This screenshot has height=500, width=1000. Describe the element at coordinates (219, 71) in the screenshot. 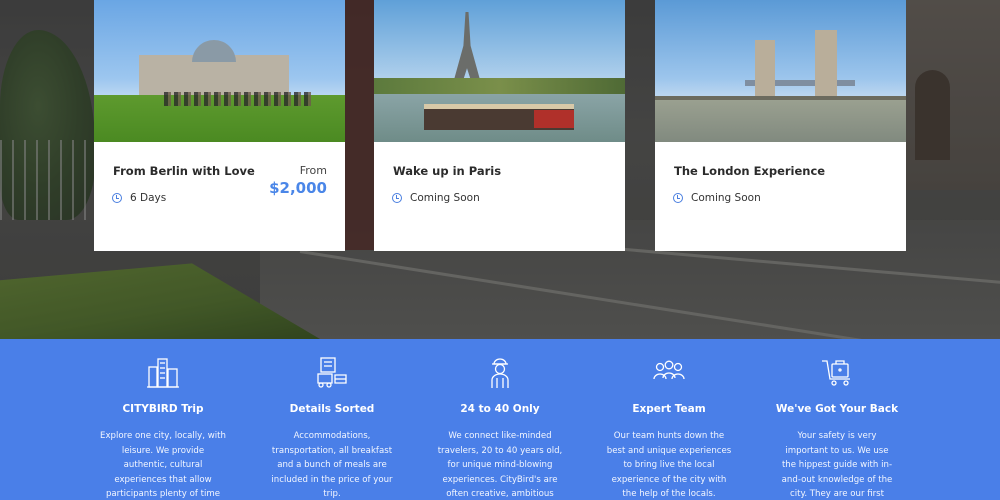

I see `tour-photo-berlin` at that location.